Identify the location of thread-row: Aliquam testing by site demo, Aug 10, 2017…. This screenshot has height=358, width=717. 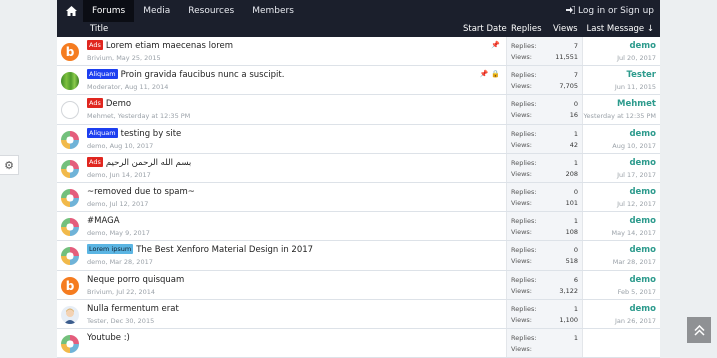
(358, 139).